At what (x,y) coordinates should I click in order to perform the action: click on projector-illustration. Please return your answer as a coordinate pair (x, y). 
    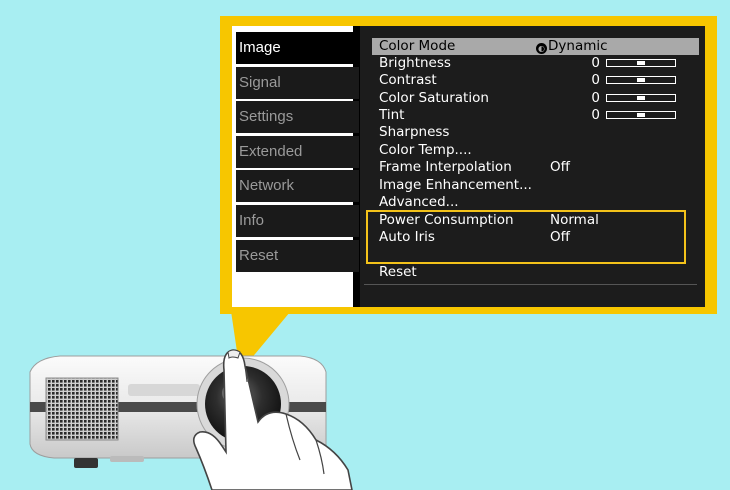
    Looking at the image, I should click on (191, 419).